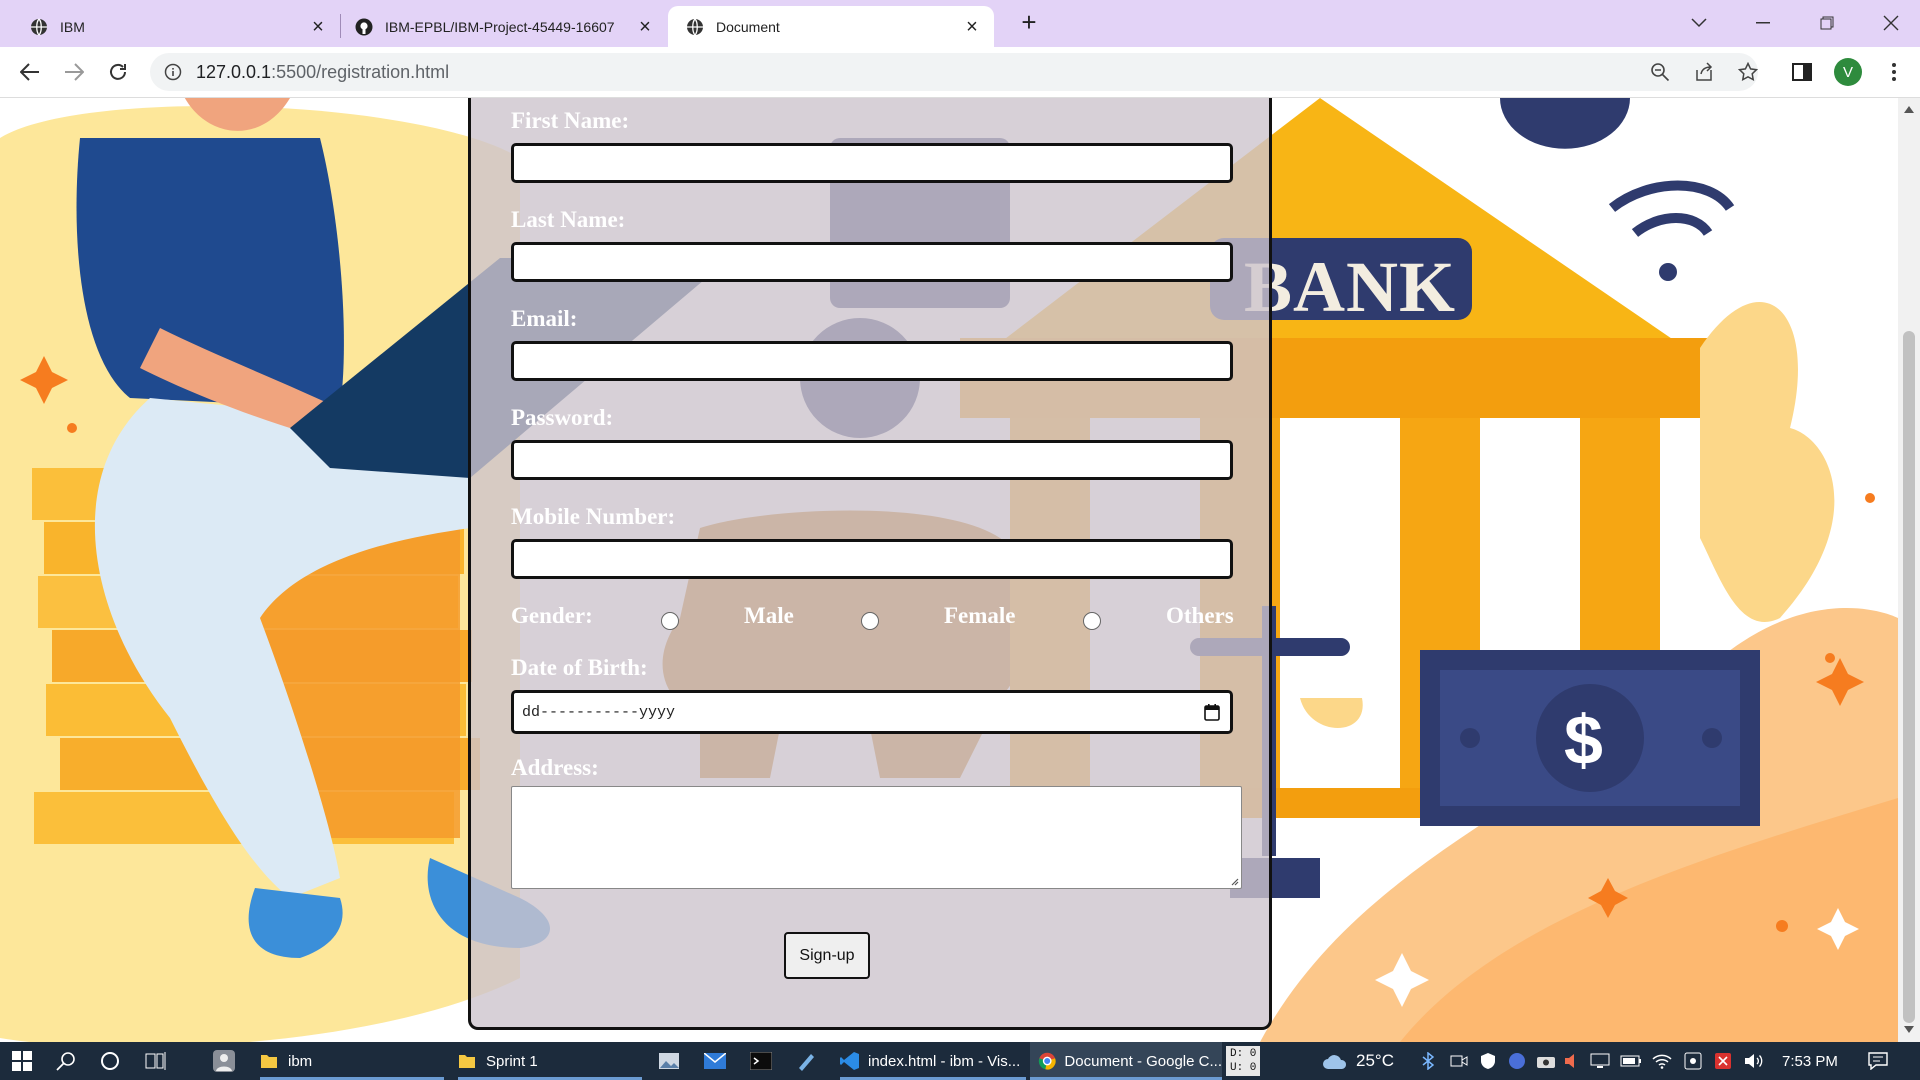 The height and width of the screenshot is (1080, 1920). What do you see at coordinates (1583, 740) in the screenshot?
I see `dollar-bill-symbol: $` at bounding box center [1583, 740].